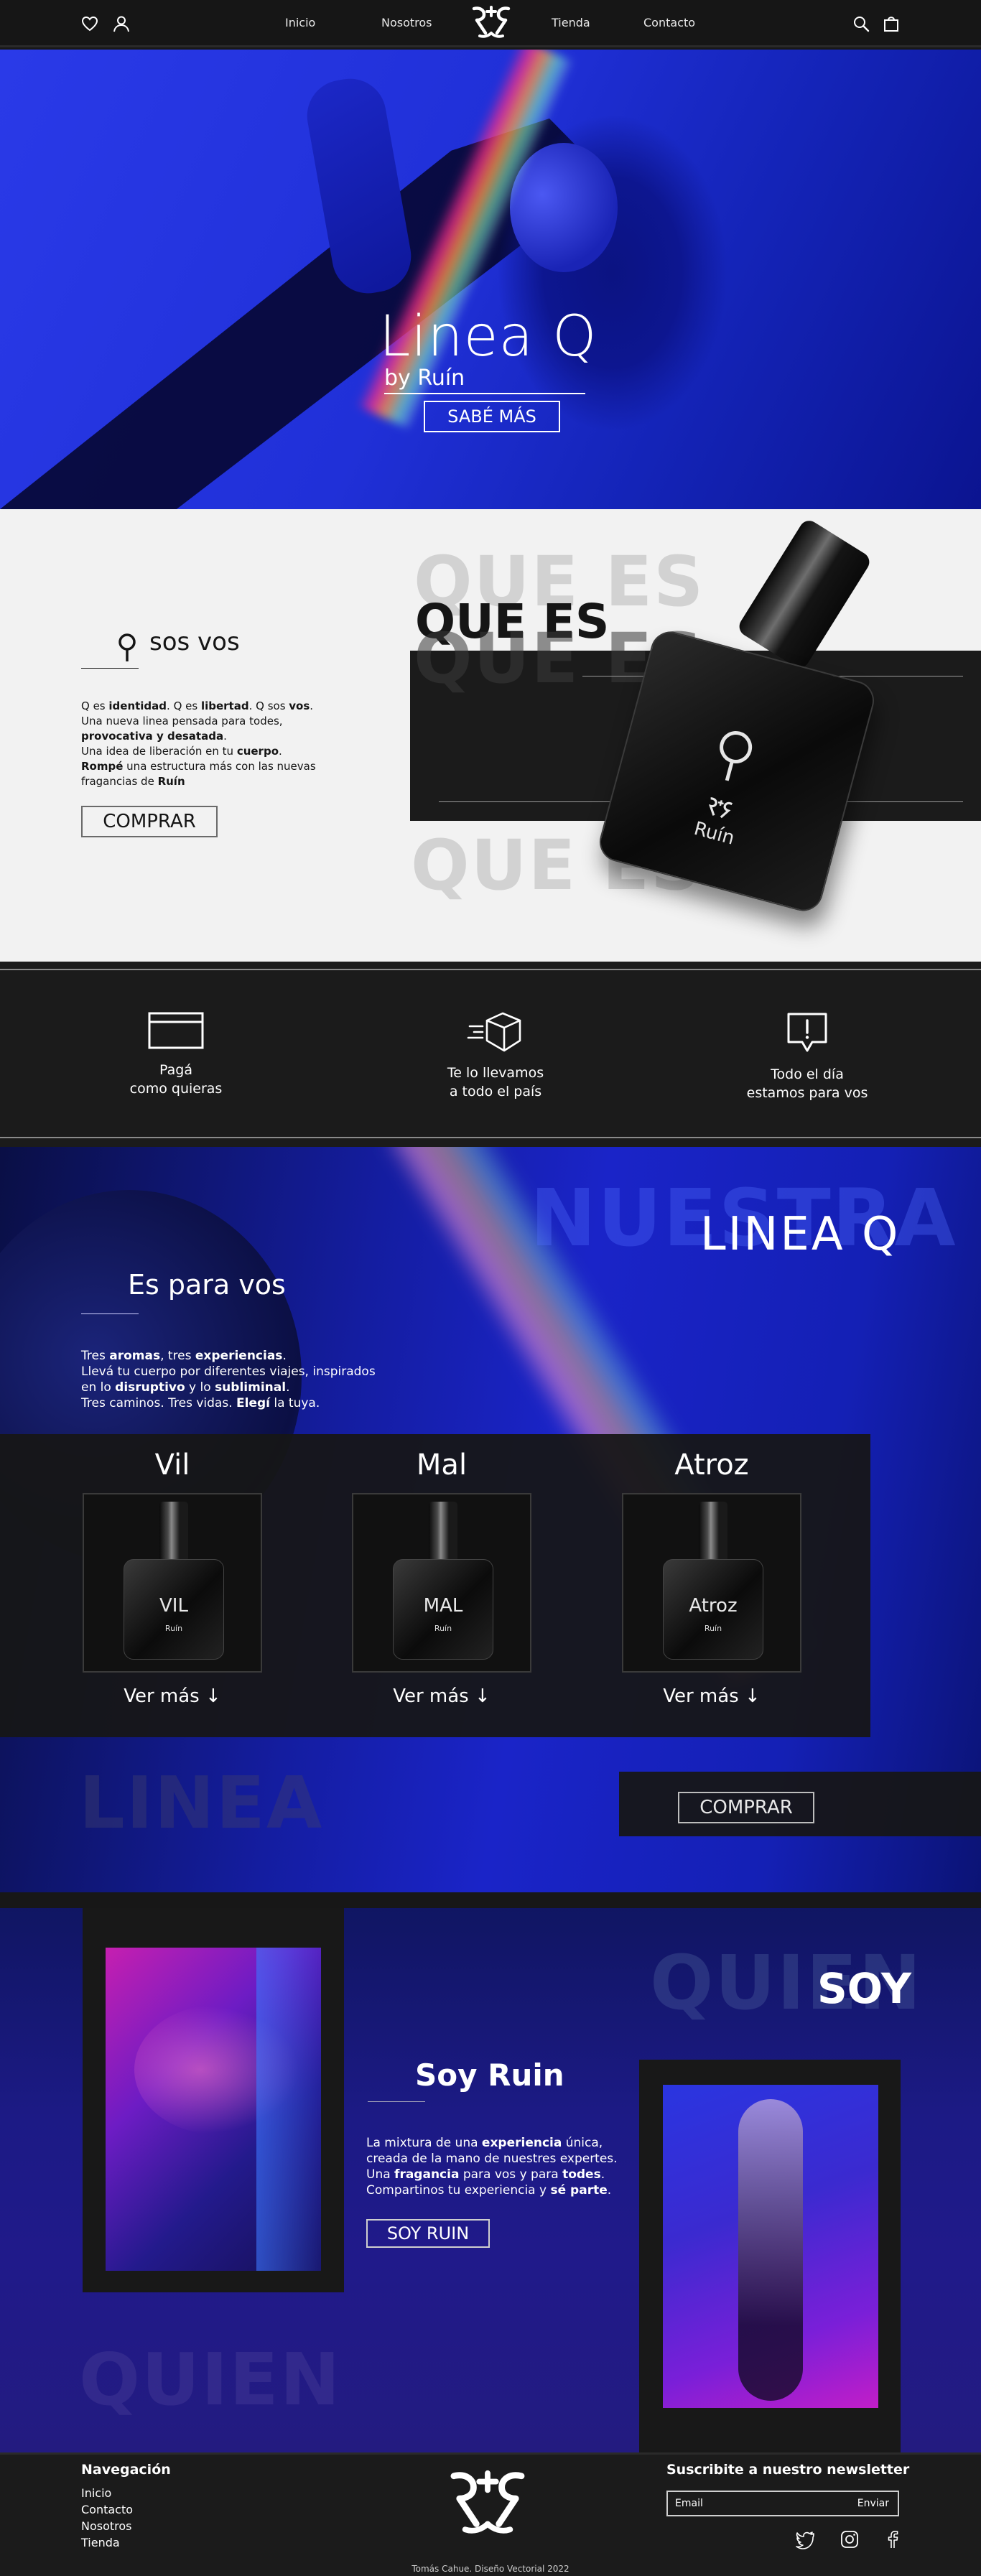 The image size is (981, 2576). I want to click on emphasis-text: experiencias, so click(239, 1356).